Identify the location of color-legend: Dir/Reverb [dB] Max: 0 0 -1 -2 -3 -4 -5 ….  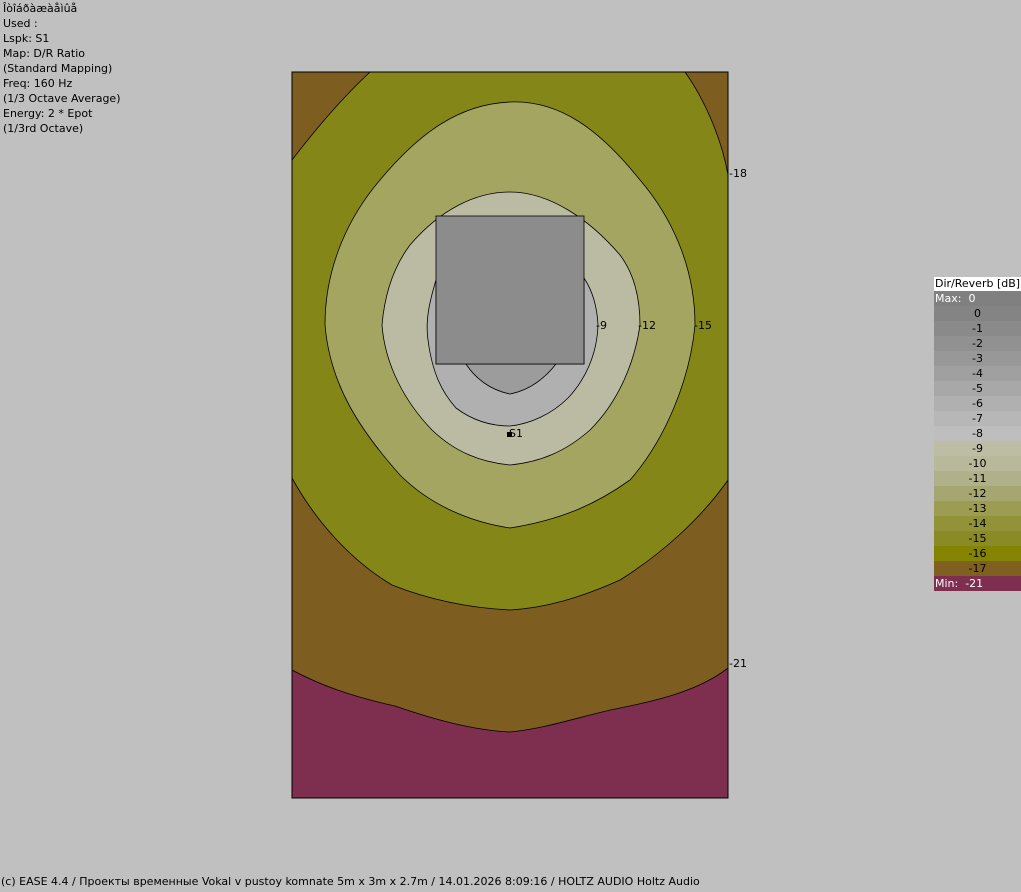
(977, 434).